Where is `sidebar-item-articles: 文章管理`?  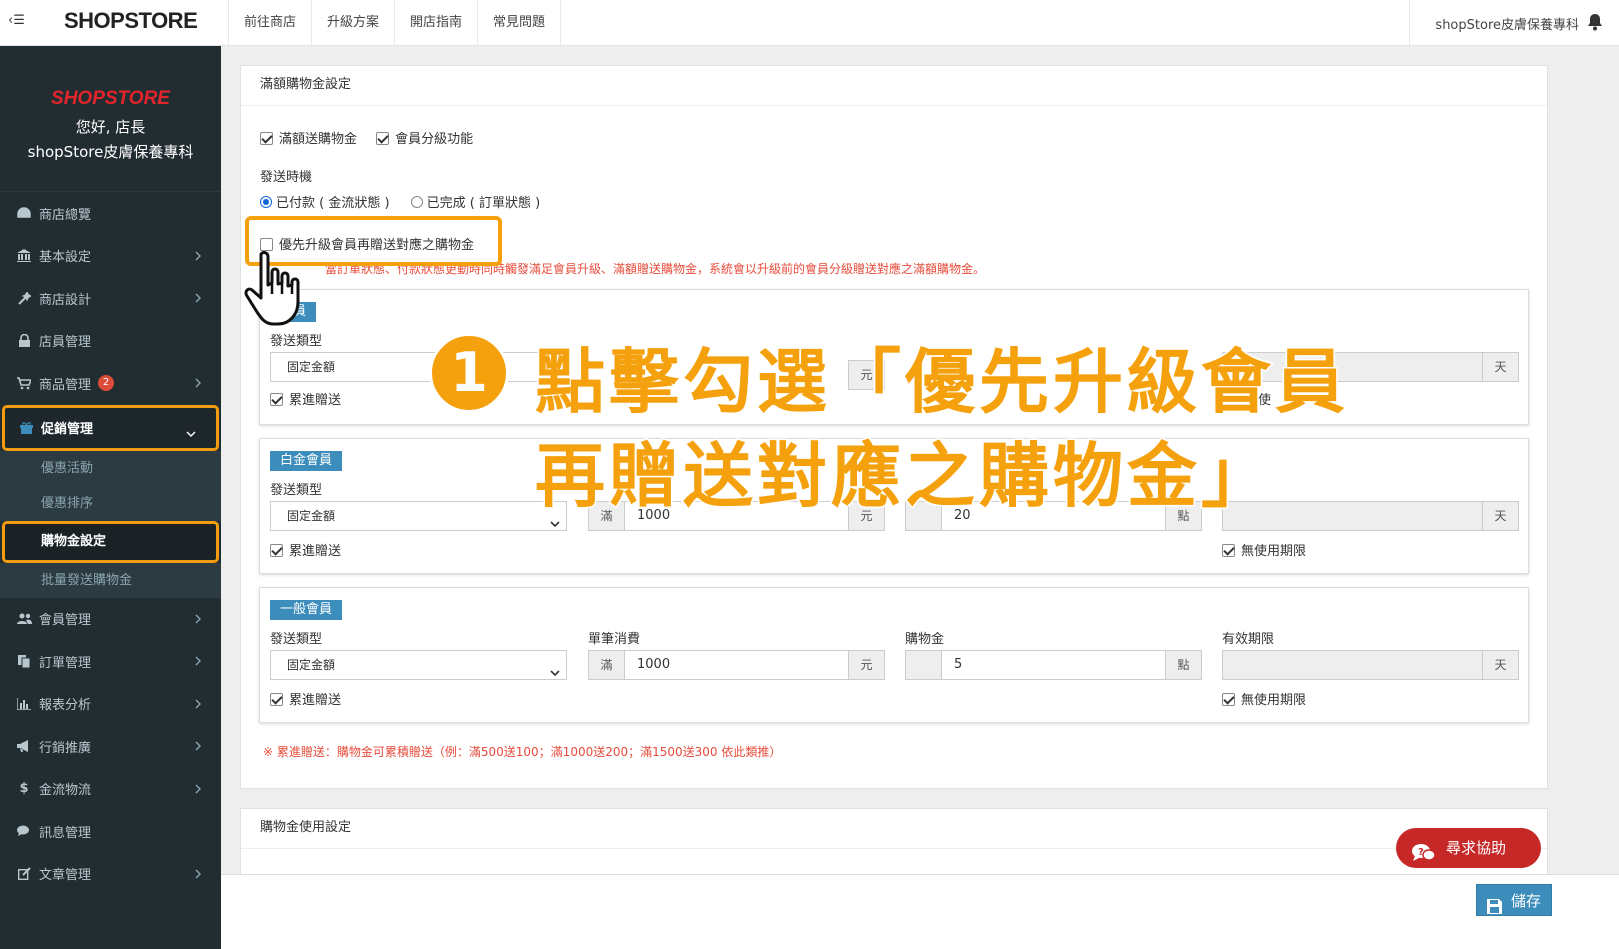 sidebar-item-articles: 文章管理 is located at coordinates (110, 874).